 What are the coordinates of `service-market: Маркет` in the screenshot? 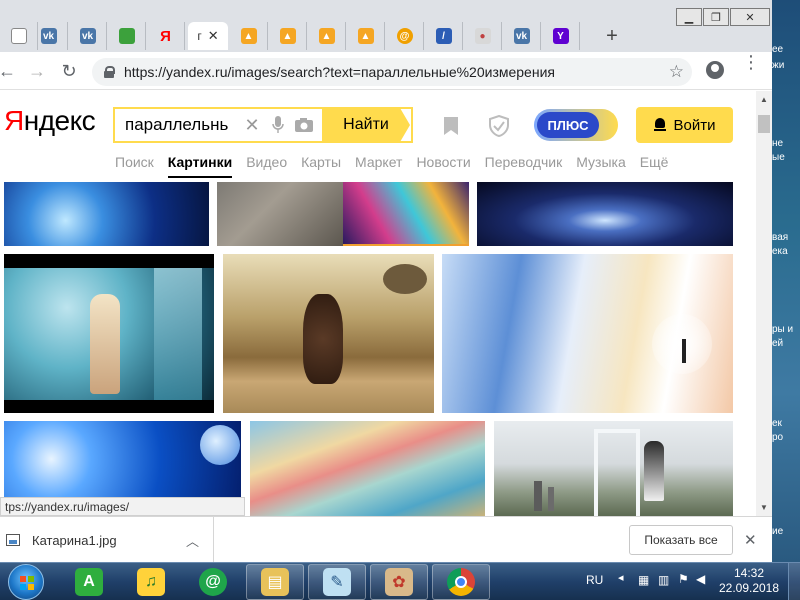 It's located at (378, 166).